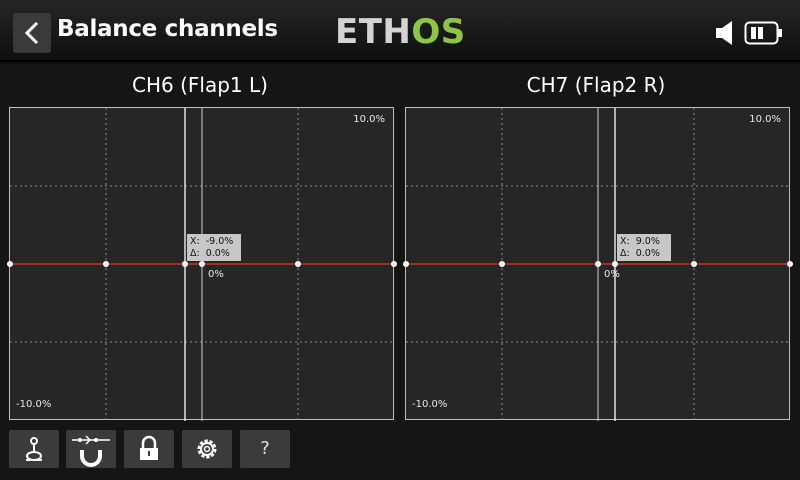 The image size is (800, 480). I want to click on ethos-logo: ETHOS, so click(400, 32).